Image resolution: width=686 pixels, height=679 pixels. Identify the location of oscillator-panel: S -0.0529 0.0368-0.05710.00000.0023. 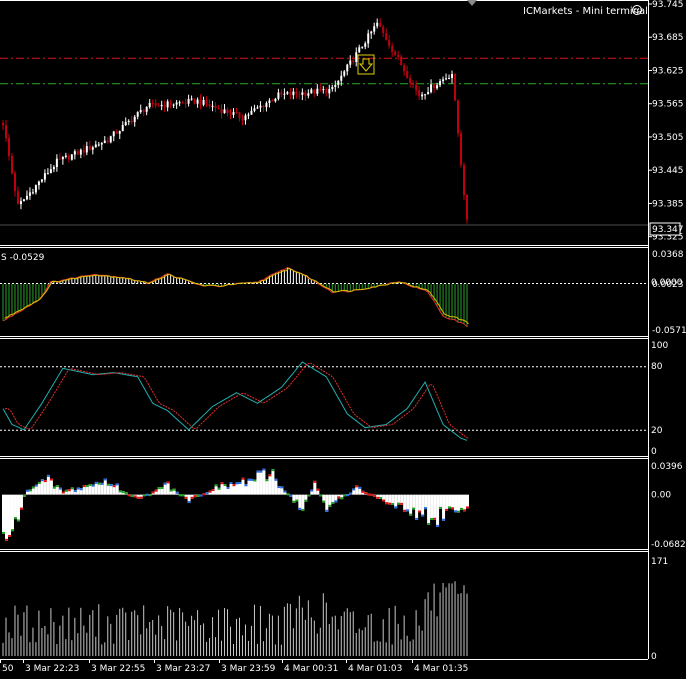
(343, 293).